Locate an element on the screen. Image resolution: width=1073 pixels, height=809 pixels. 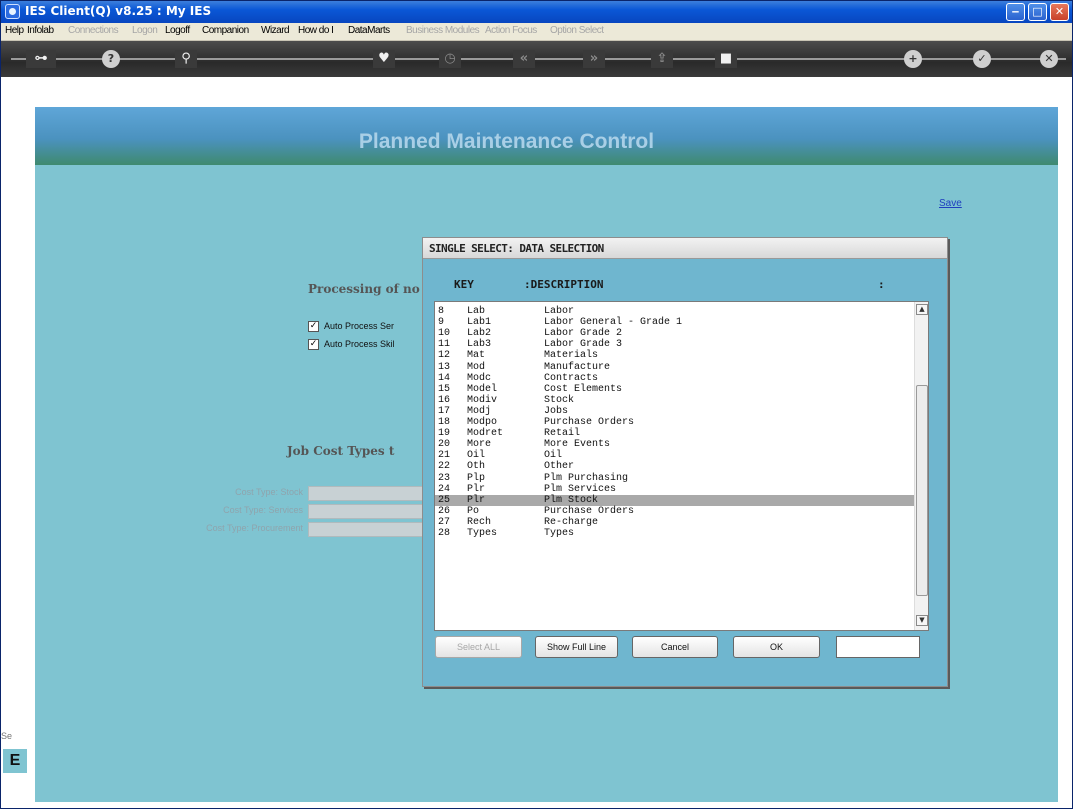
list-item-description: Labor Grade 3 is located at coordinates (583, 345).